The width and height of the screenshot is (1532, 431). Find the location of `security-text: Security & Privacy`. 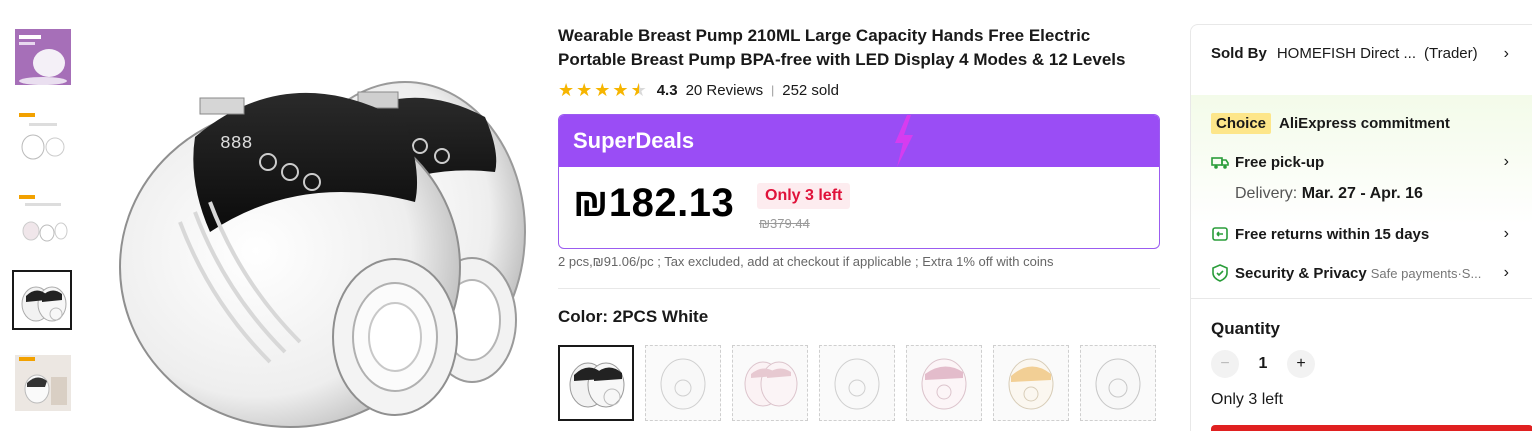

security-text: Security & Privacy is located at coordinates (1301, 273).